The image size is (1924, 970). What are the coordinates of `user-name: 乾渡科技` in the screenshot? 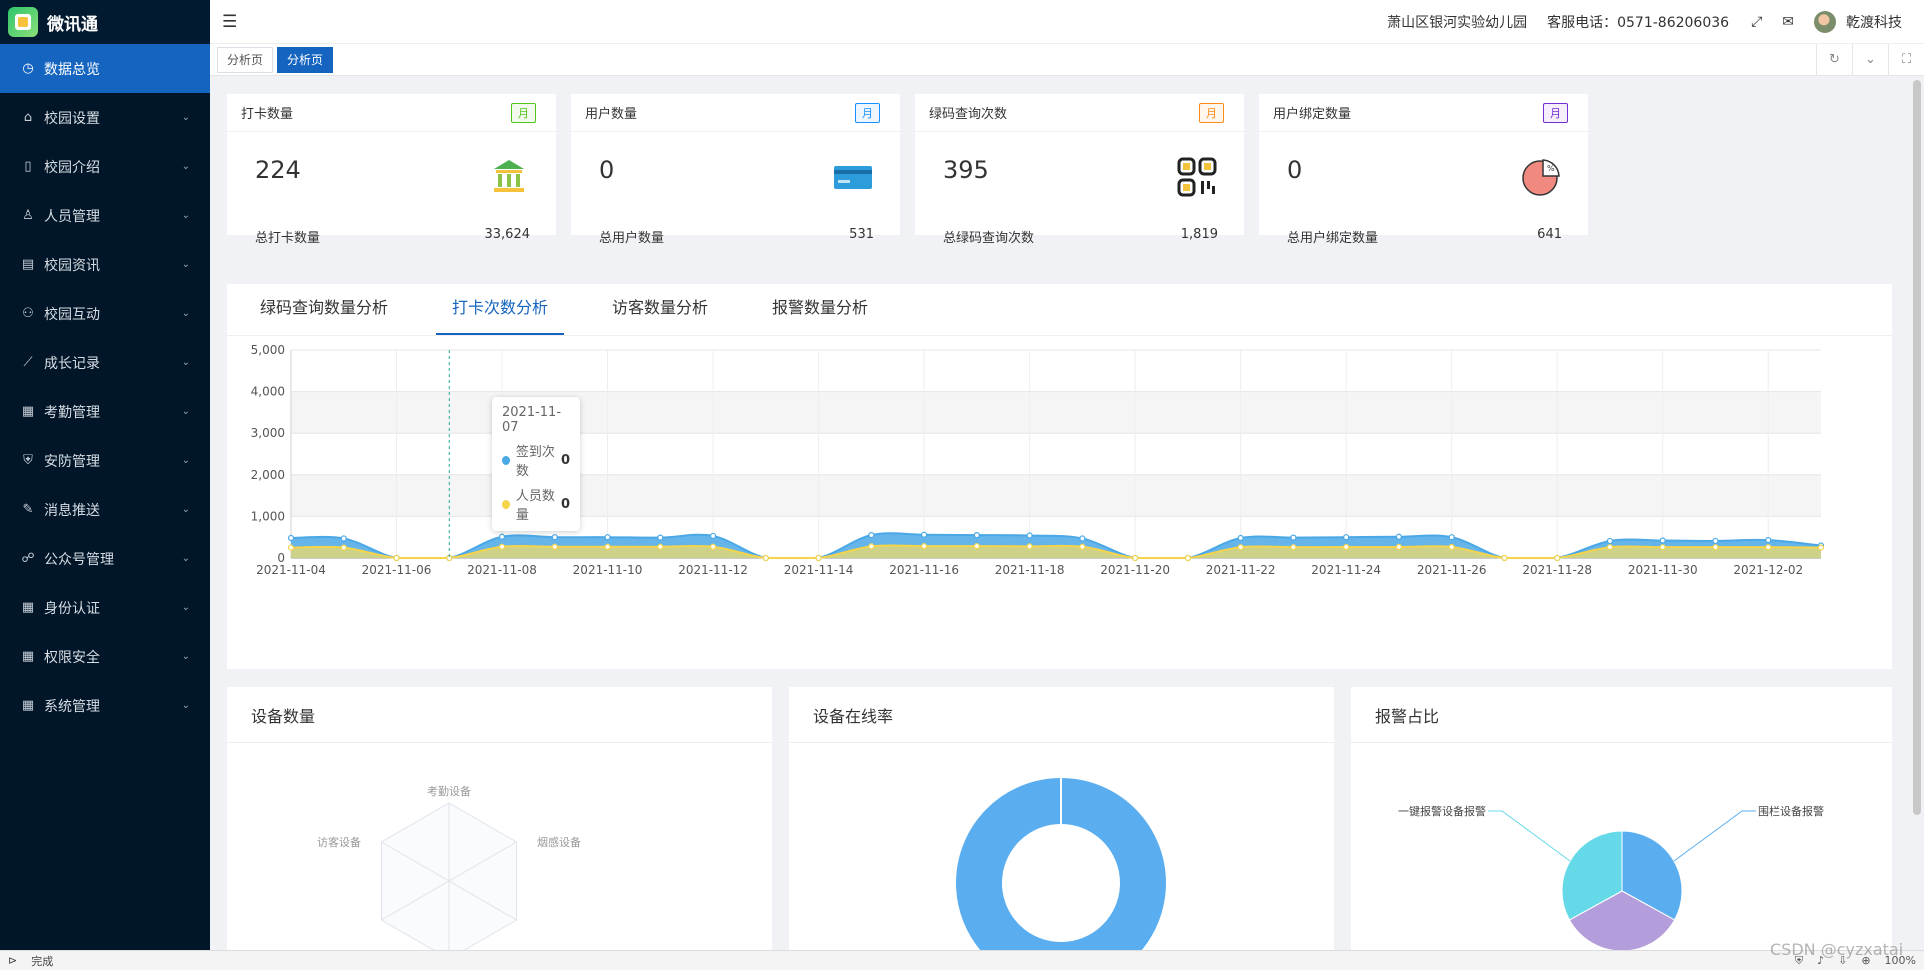 It's located at (1874, 22).